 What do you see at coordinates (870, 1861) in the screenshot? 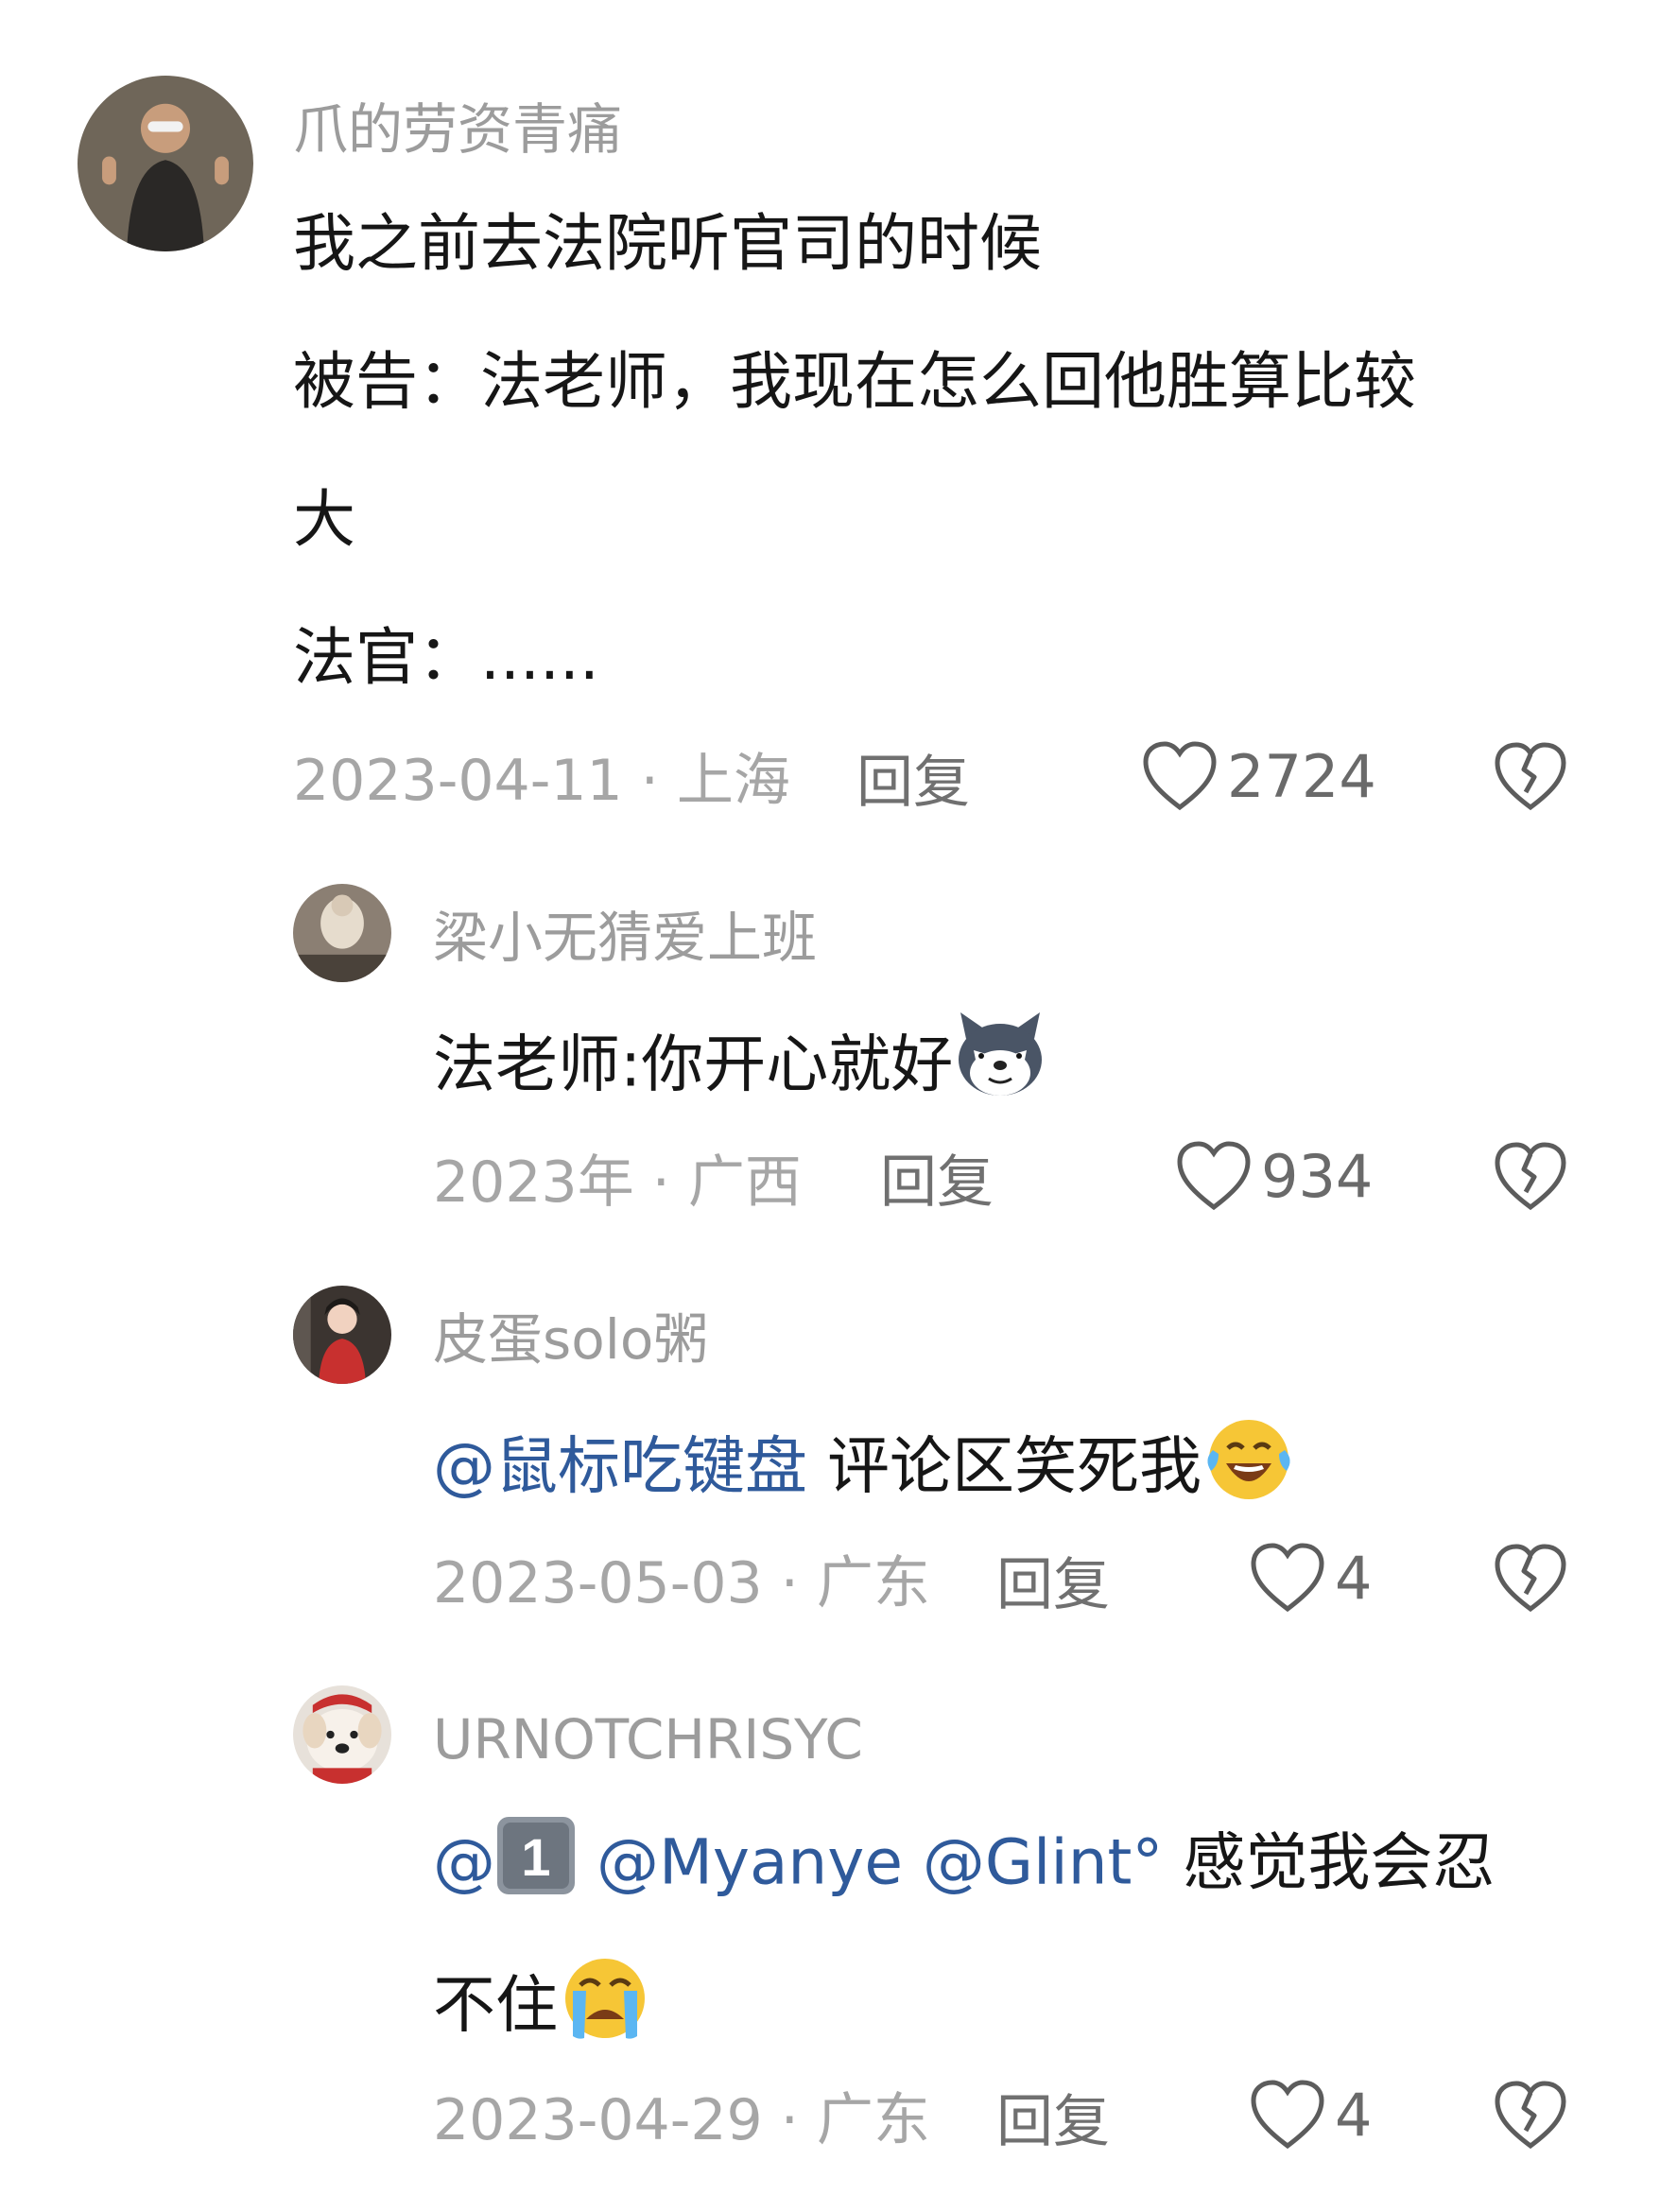
I see `mention-link: @Myanye @Glint°` at bounding box center [870, 1861].